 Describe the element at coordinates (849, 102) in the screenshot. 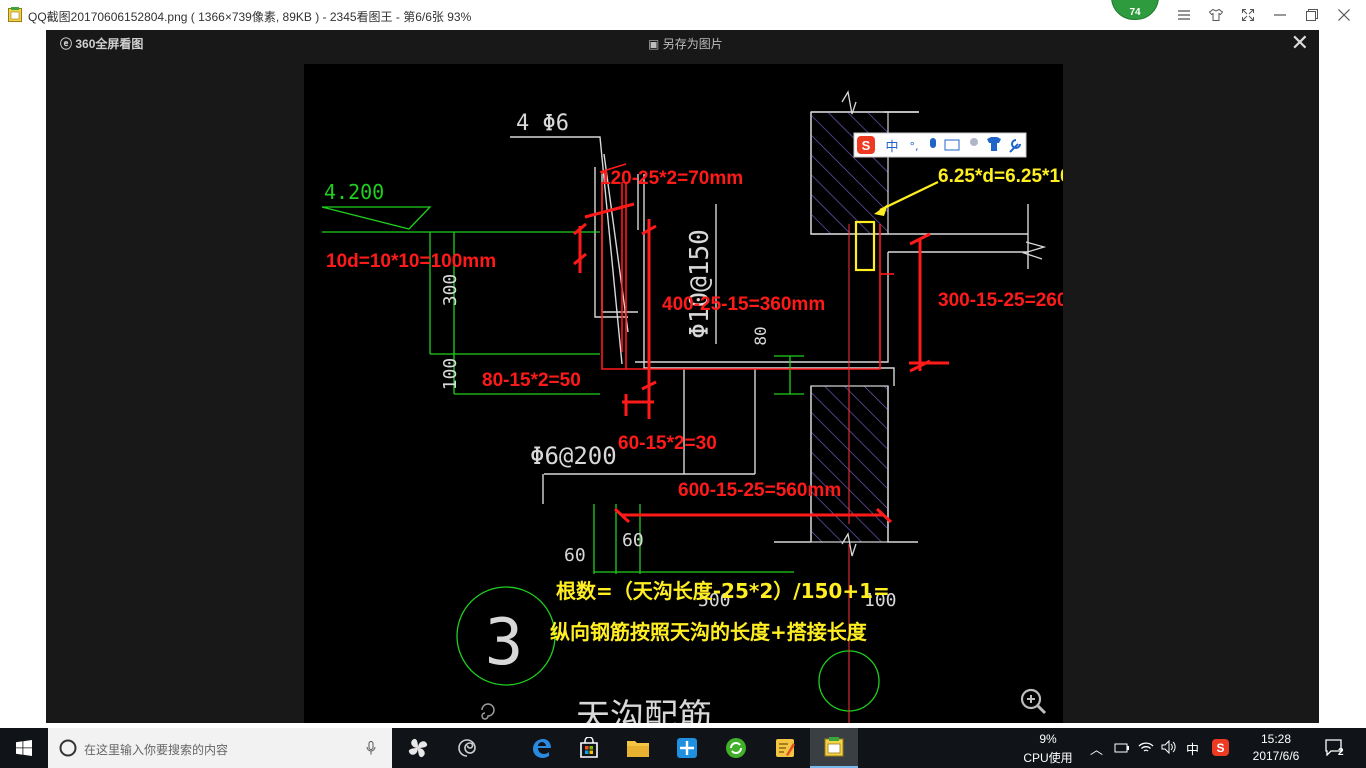

I see `wall-break-mark-top` at that location.